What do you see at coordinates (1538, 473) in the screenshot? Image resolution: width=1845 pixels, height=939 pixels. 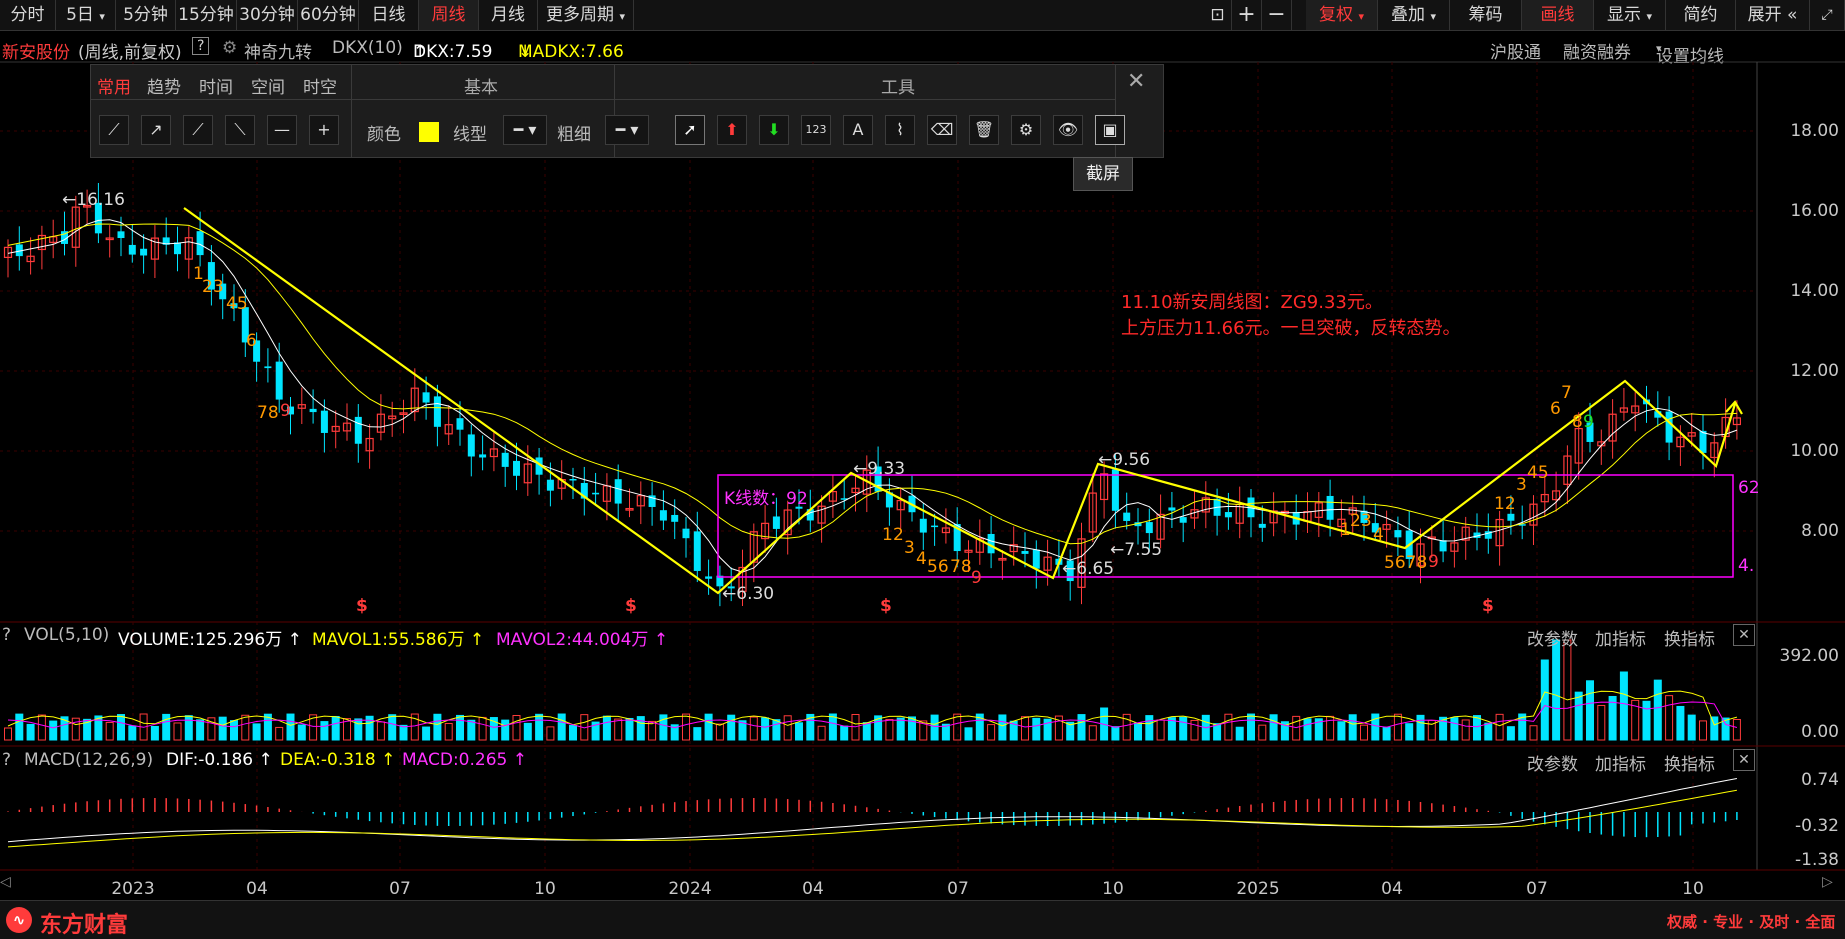 I see `seq-label: 45` at bounding box center [1538, 473].